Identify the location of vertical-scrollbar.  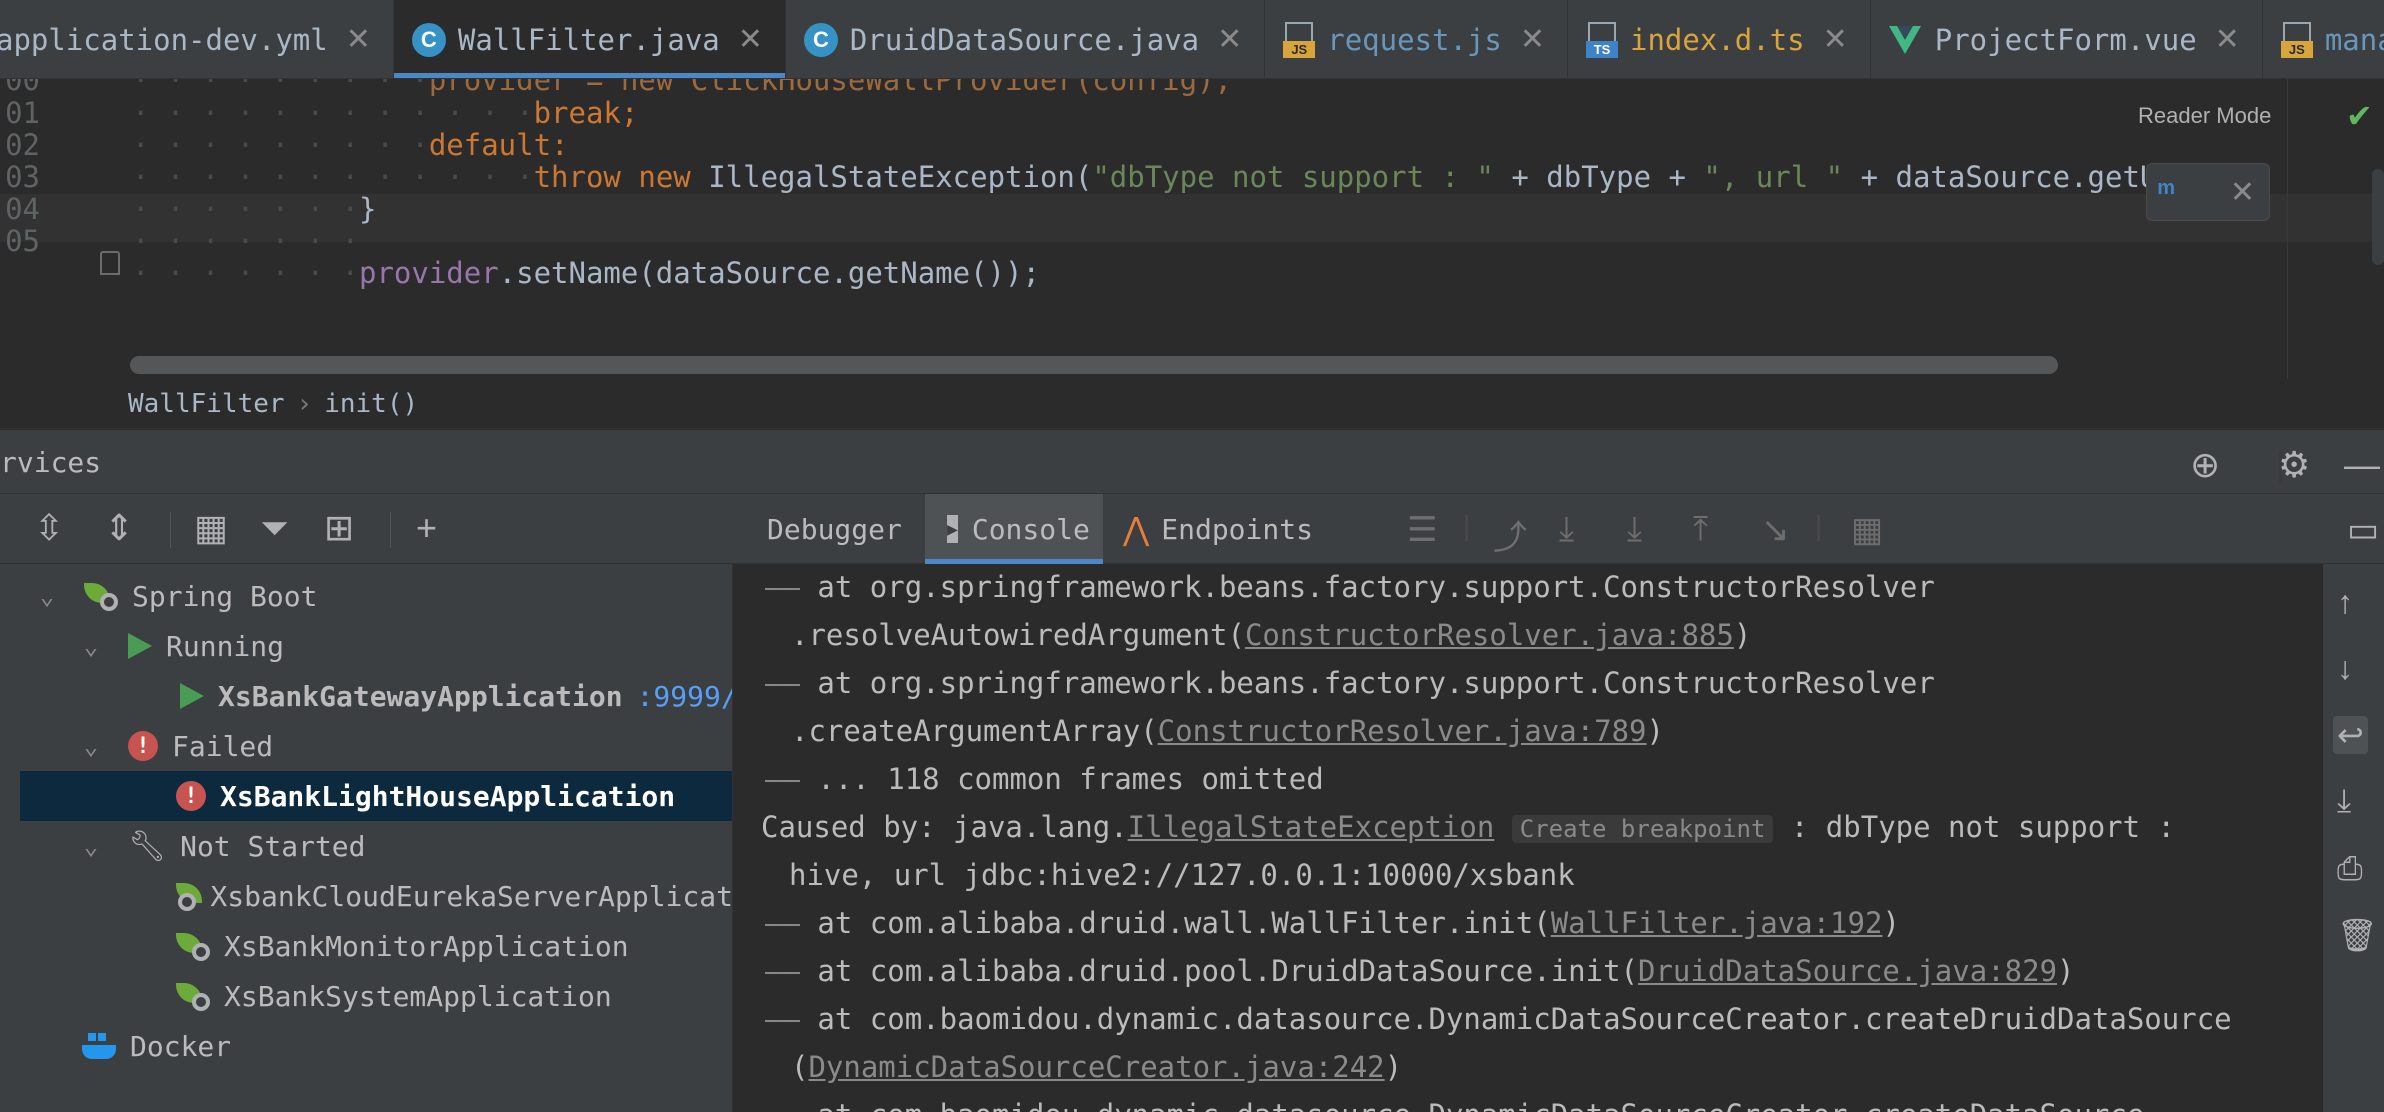
(2378, 217).